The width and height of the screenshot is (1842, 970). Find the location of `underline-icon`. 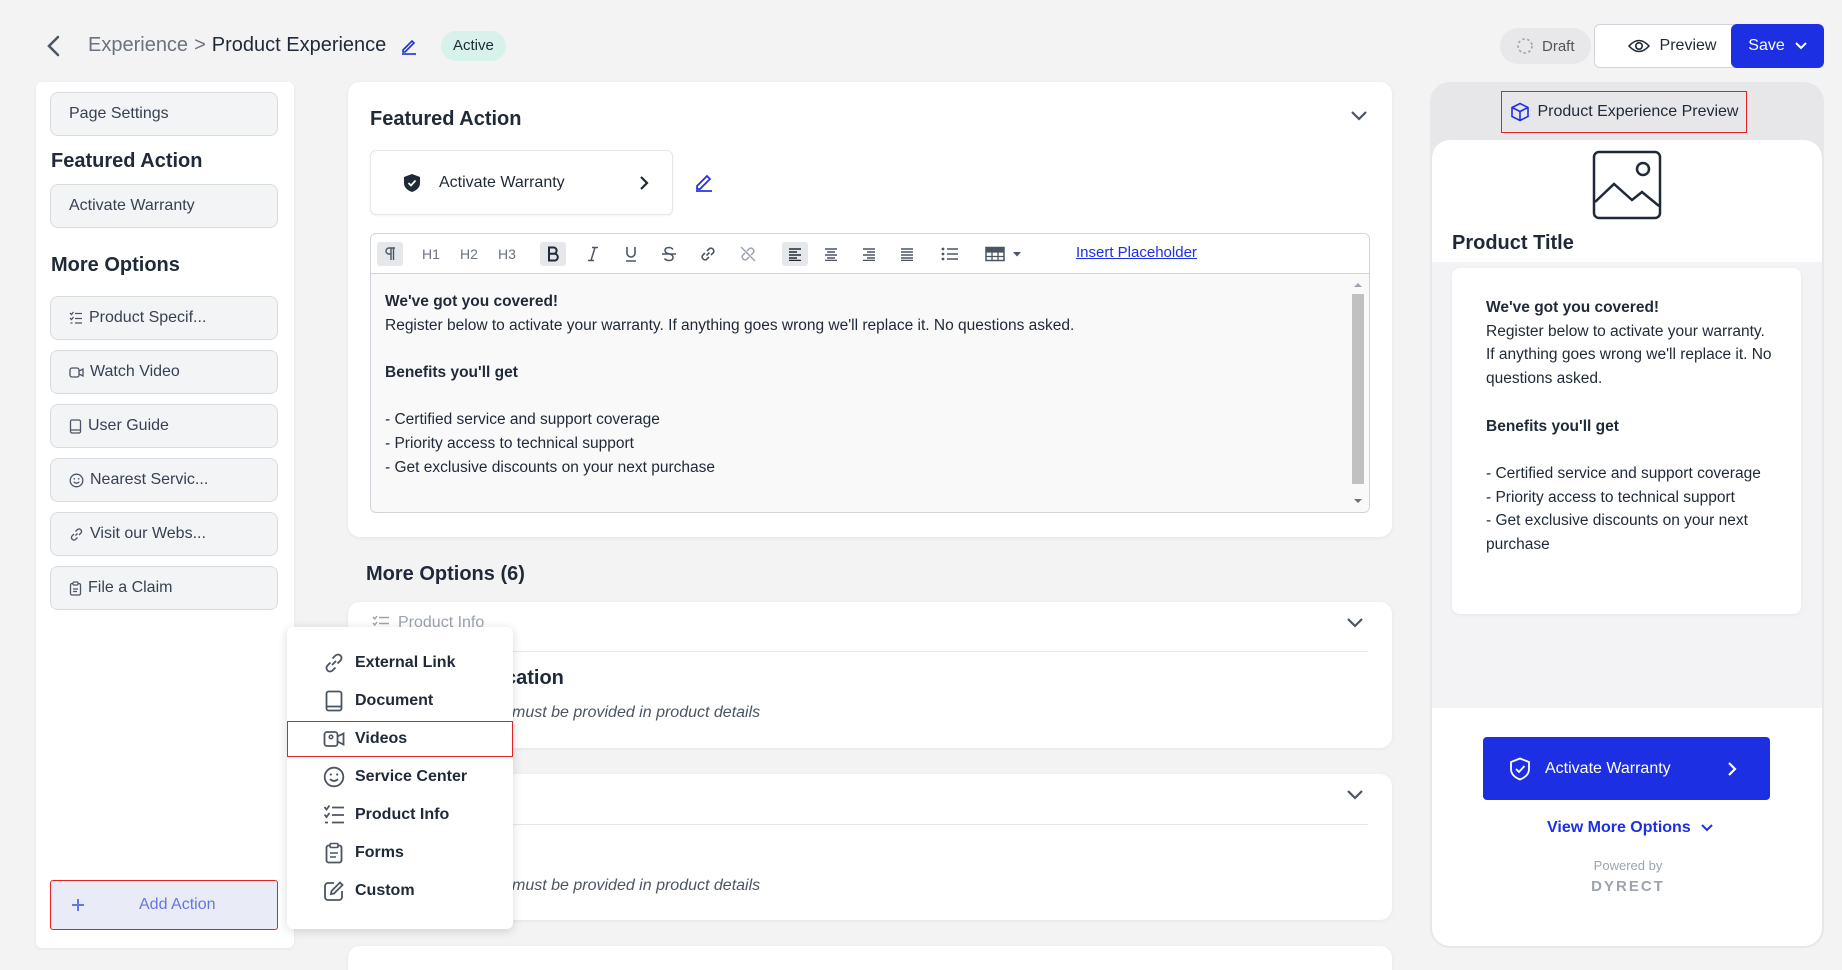

underline-icon is located at coordinates (631, 254).